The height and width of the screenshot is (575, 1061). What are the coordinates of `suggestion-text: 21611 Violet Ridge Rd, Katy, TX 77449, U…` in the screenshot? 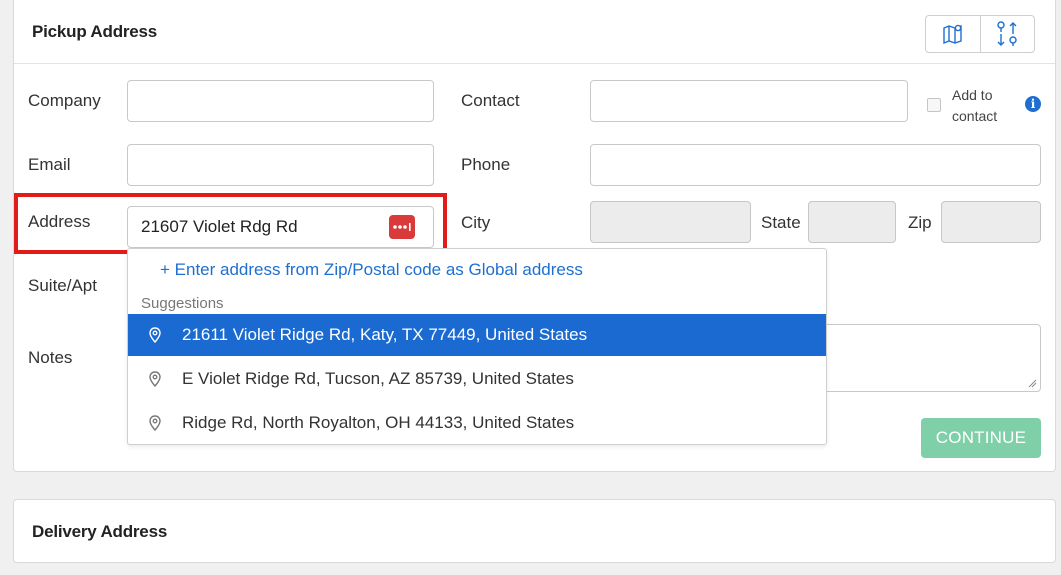 It's located at (385, 334).